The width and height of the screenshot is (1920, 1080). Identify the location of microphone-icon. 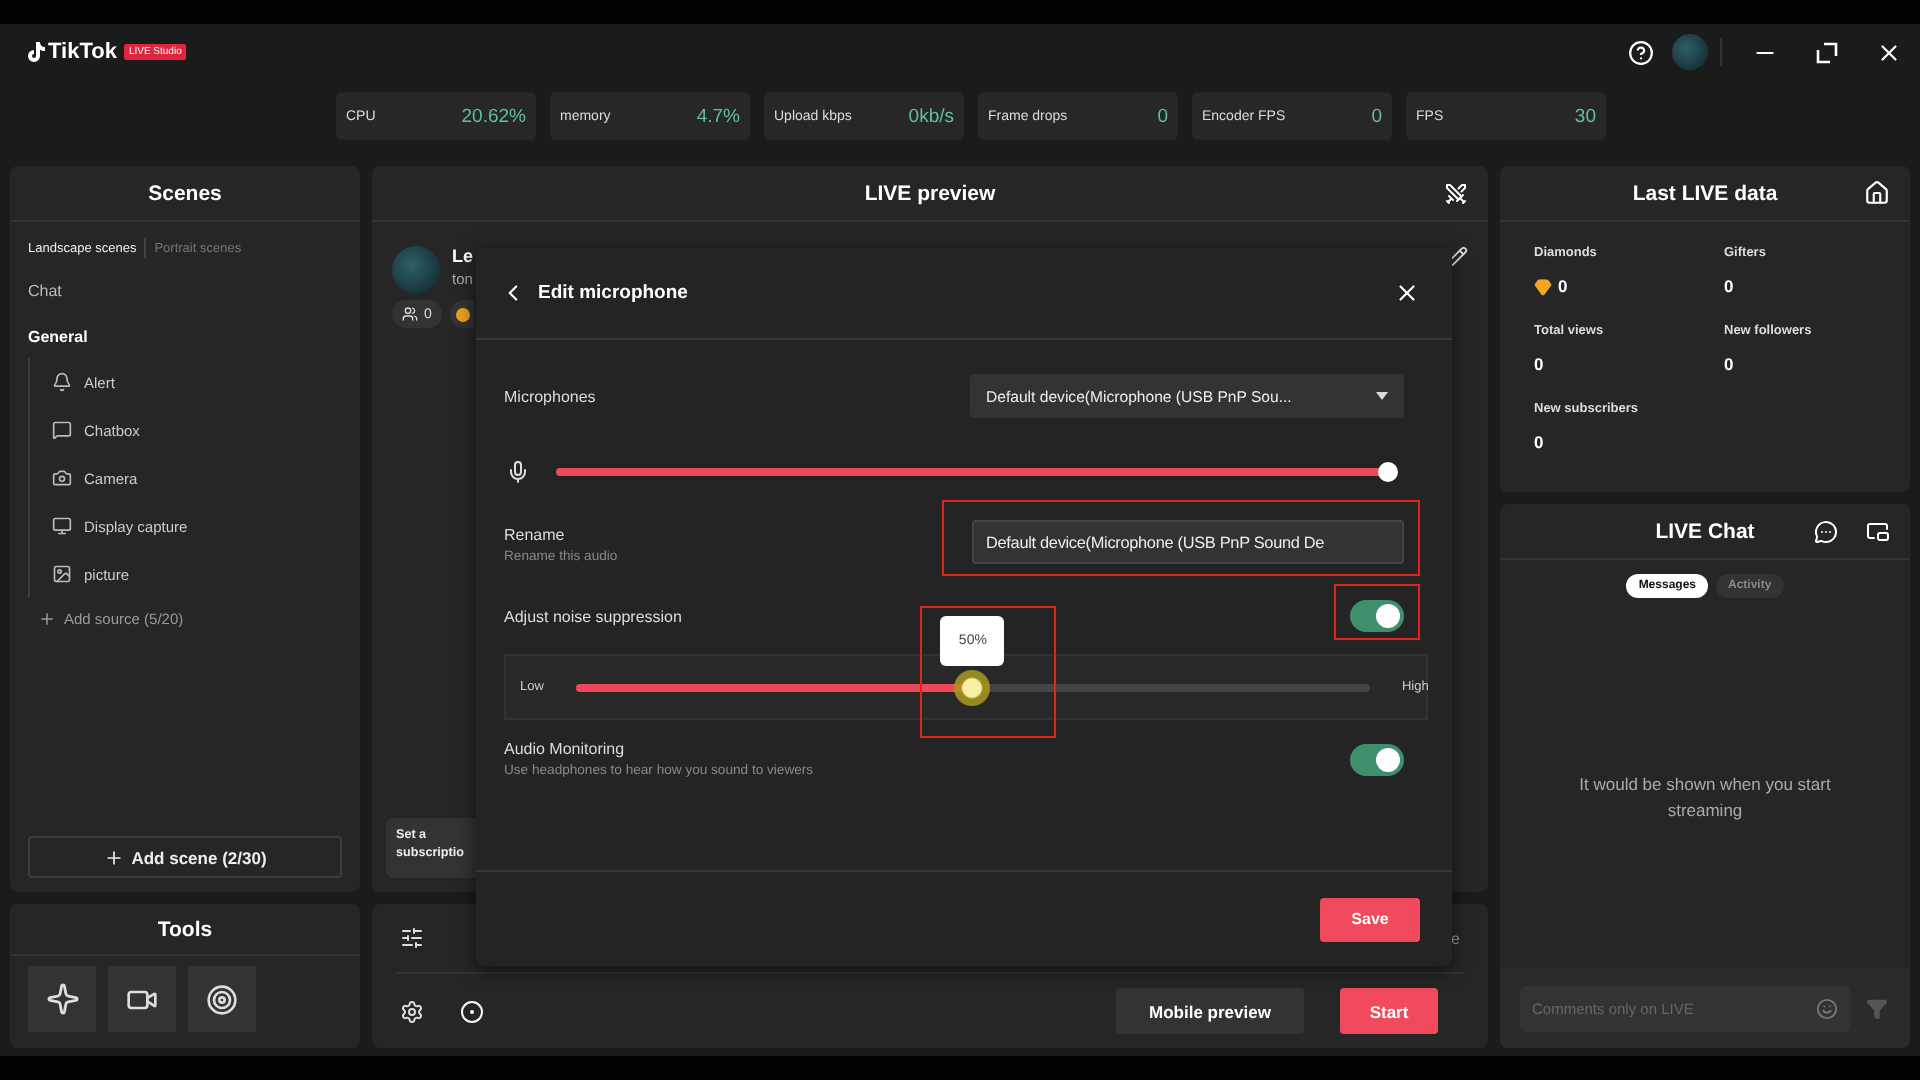
(518, 472).